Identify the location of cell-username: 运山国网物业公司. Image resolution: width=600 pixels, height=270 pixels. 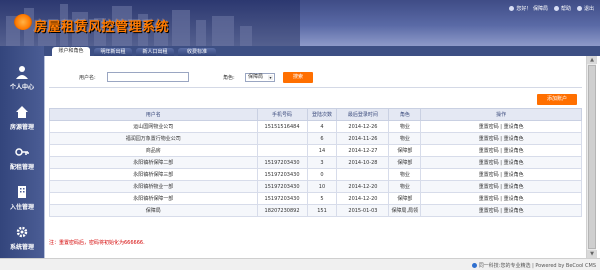
(153, 126).